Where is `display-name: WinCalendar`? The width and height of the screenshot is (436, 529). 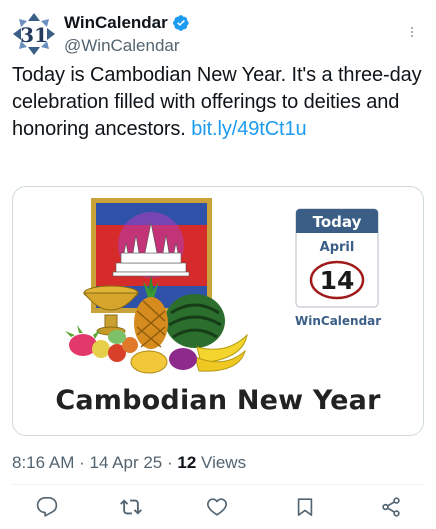
display-name: WinCalendar is located at coordinates (116, 23).